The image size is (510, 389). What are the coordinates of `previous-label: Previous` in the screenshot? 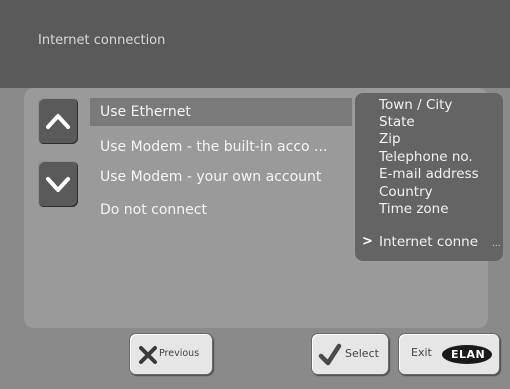 It's located at (179, 353).